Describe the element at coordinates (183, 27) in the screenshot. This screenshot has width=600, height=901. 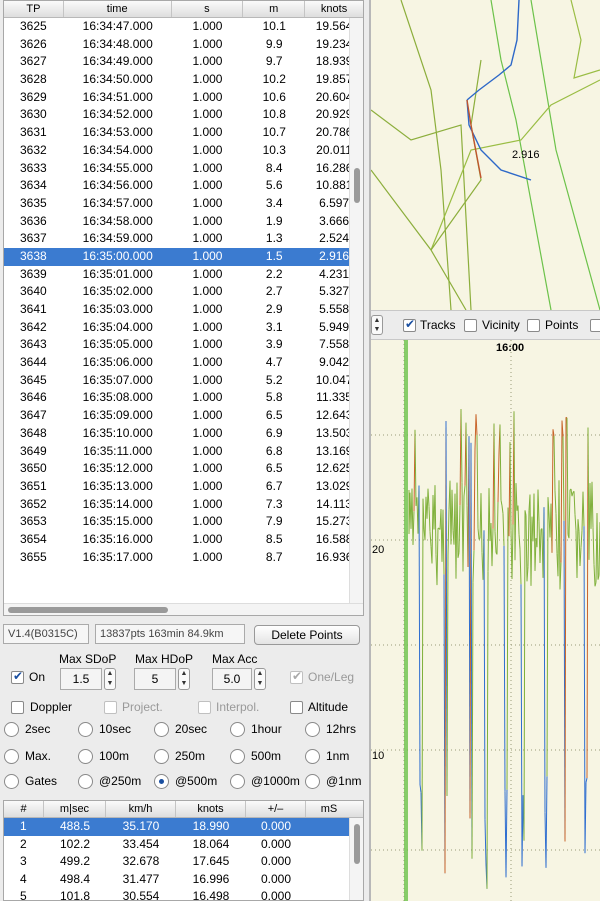
I see `table-row: 3625 16:34:47.000 1.000 10.1 19.564` at that location.